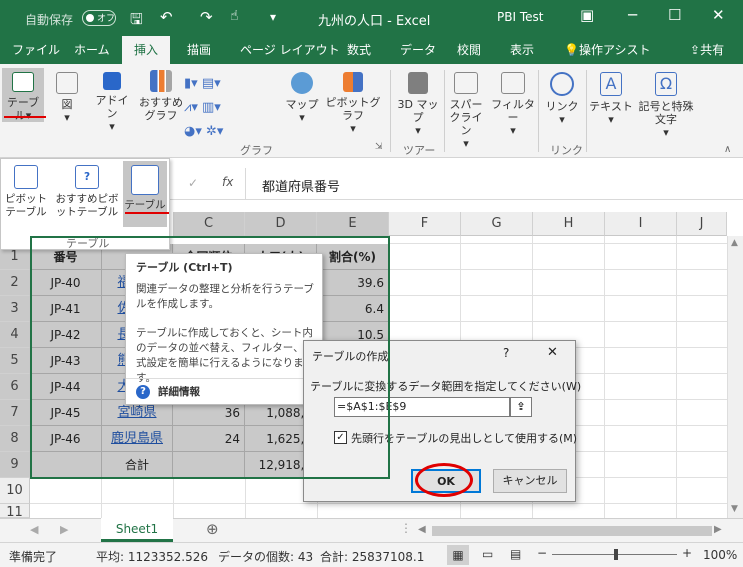  I want to click on row-header: 6, so click(15, 387).